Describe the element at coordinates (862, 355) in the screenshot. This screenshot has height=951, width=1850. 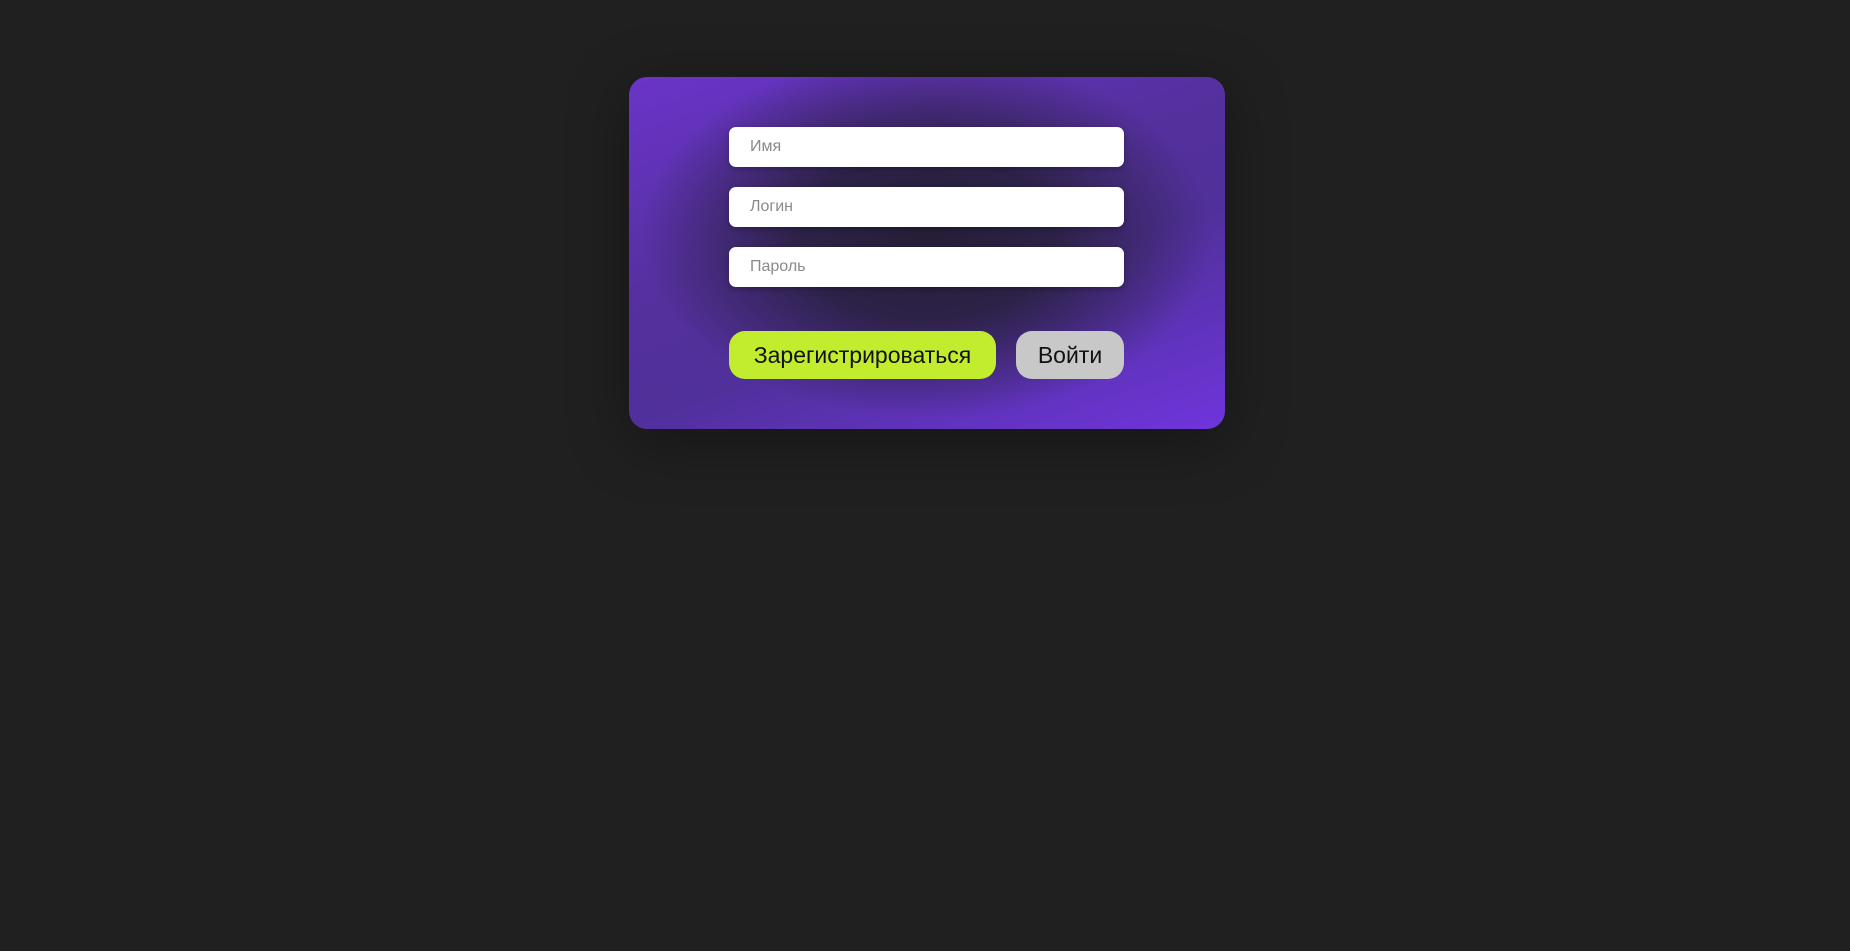
I see `register-button: Зарегистрироваться` at that location.